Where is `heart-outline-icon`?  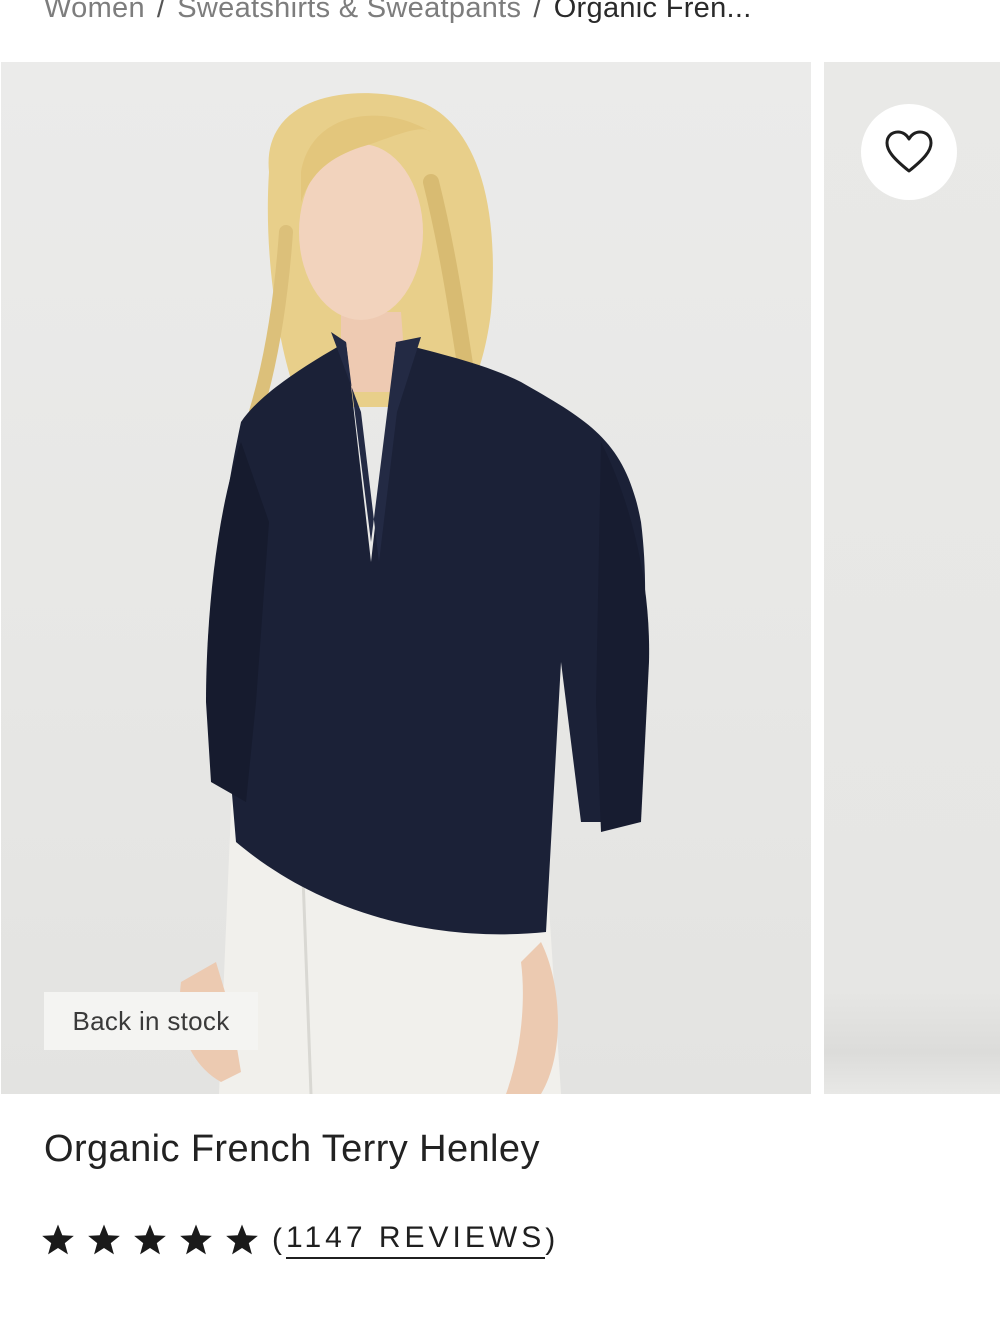 heart-outline-icon is located at coordinates (909, 151).